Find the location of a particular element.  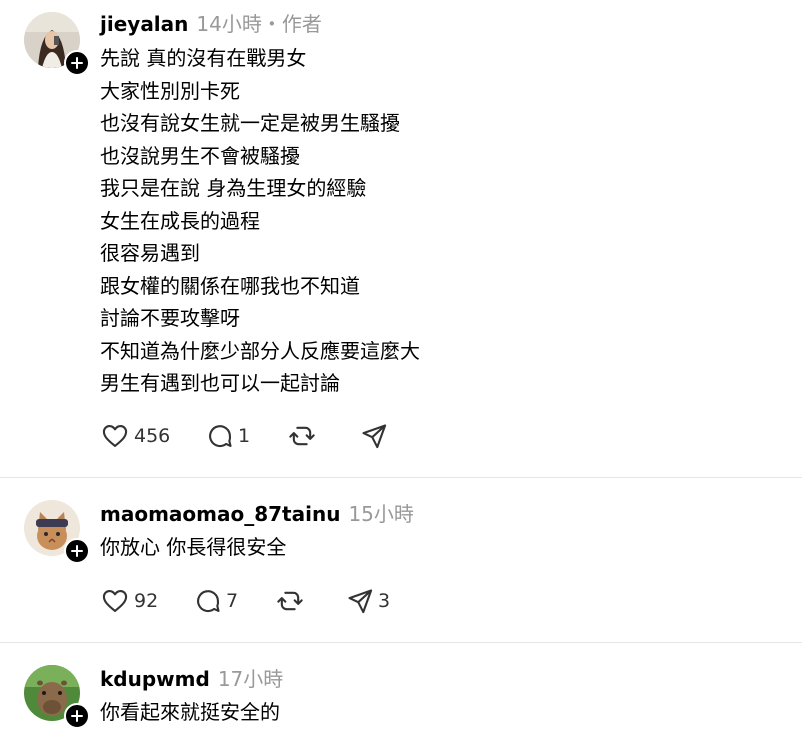

post-header: kdupwmd 17小時 is located at coordinates (191, 677).